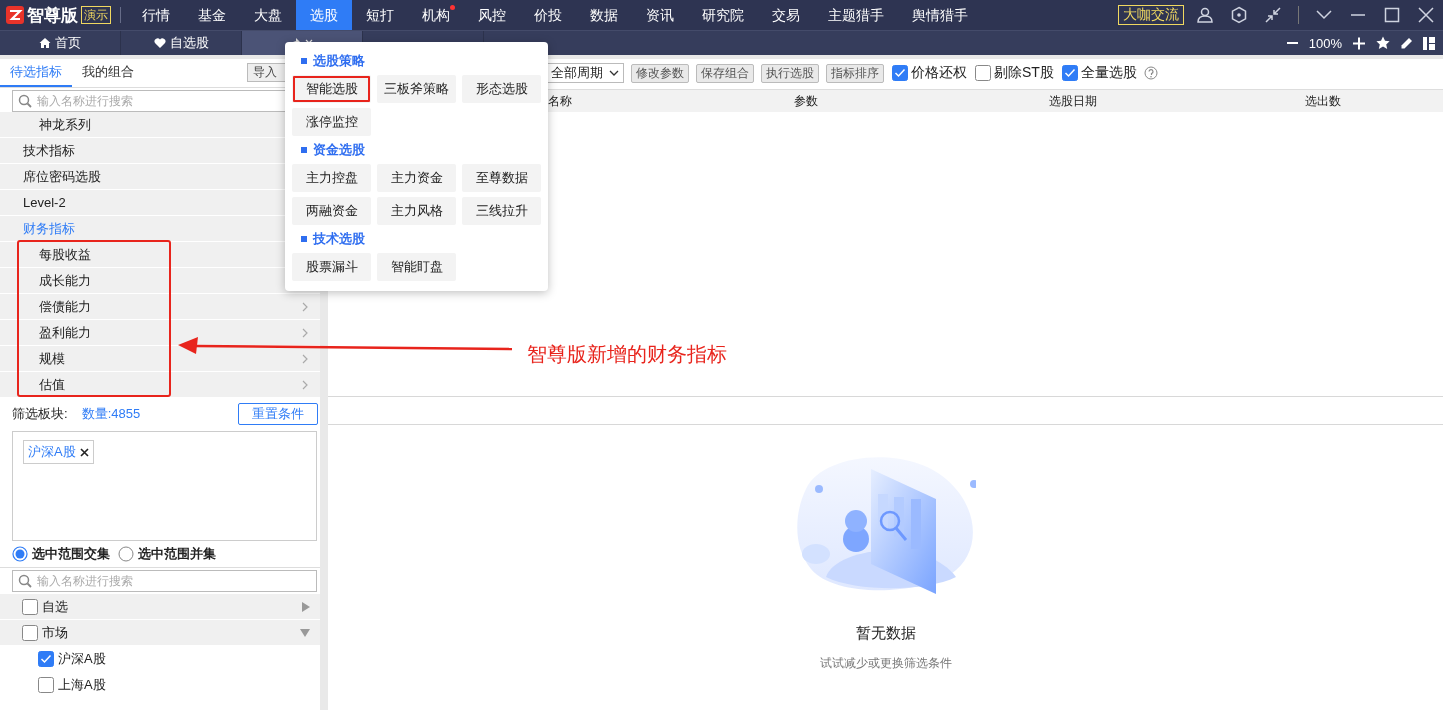  What do you see at coordinates (805, 101) in the screenshot?
I see `column-header: 参数` at bounding box center [805, 101].